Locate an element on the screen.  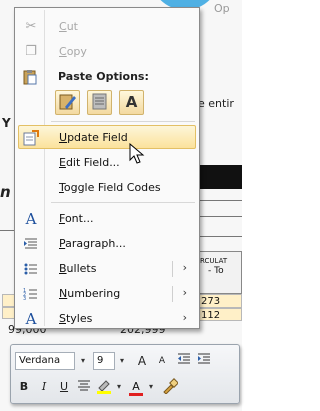
font-size-dropdown-icon: ▾ is located at coordinates (122, 361).